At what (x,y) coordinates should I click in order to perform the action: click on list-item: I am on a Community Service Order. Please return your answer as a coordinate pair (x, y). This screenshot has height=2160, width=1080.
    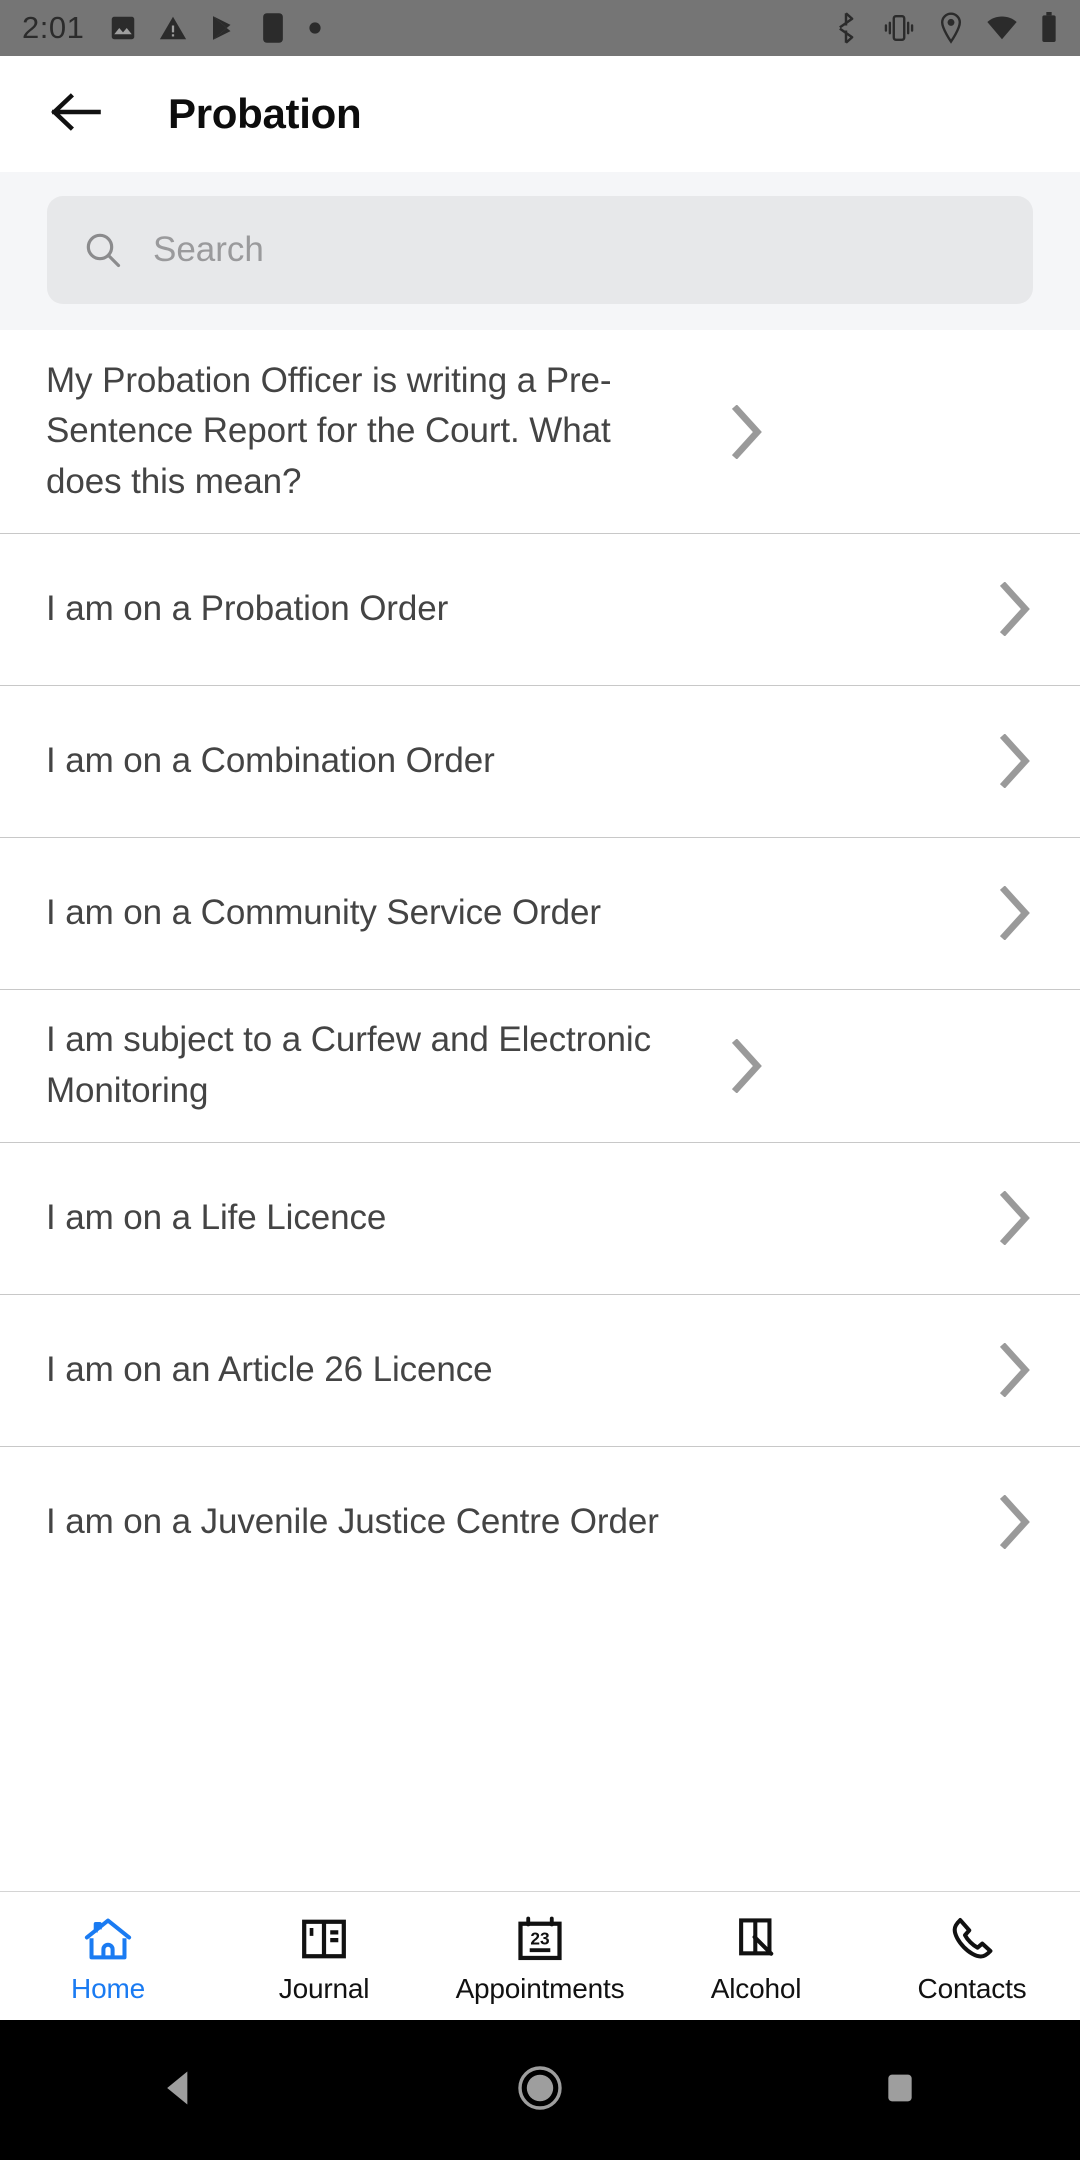
    Looking at the image, I should click on (540, 913).